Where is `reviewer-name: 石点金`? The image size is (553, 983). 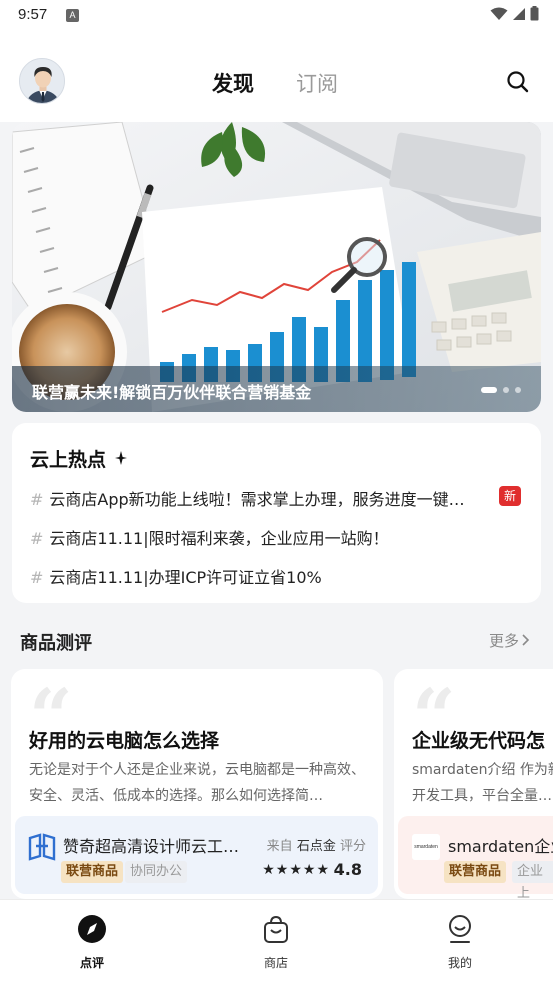 reviewer-name: 石点金 is located at coordinates (316, 846).